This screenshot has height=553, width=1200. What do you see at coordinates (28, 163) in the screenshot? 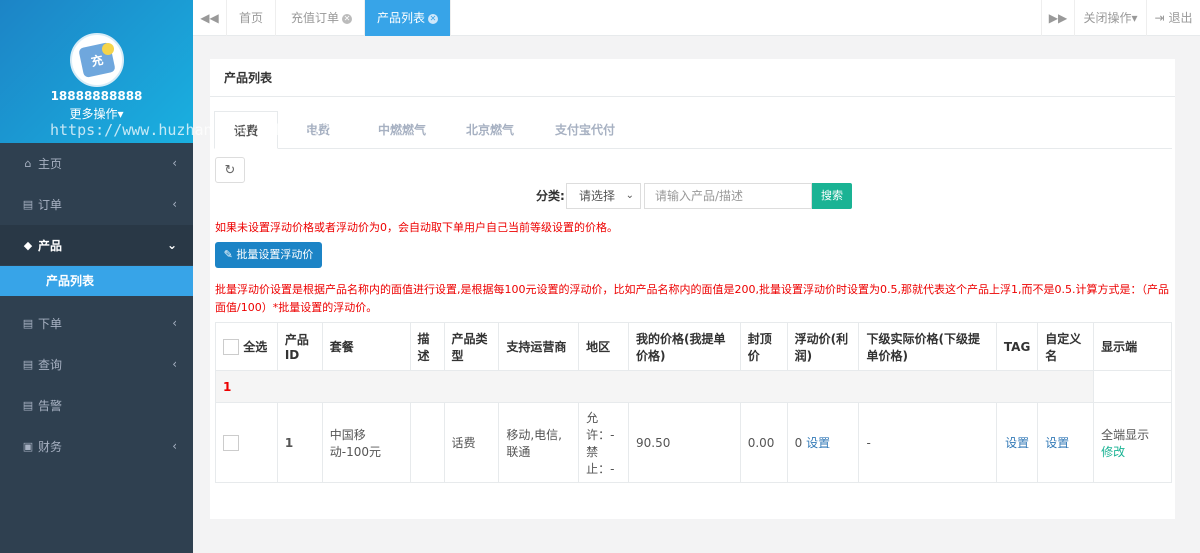
I see `home-icon: ⌂` at bounding box center [28, 163].